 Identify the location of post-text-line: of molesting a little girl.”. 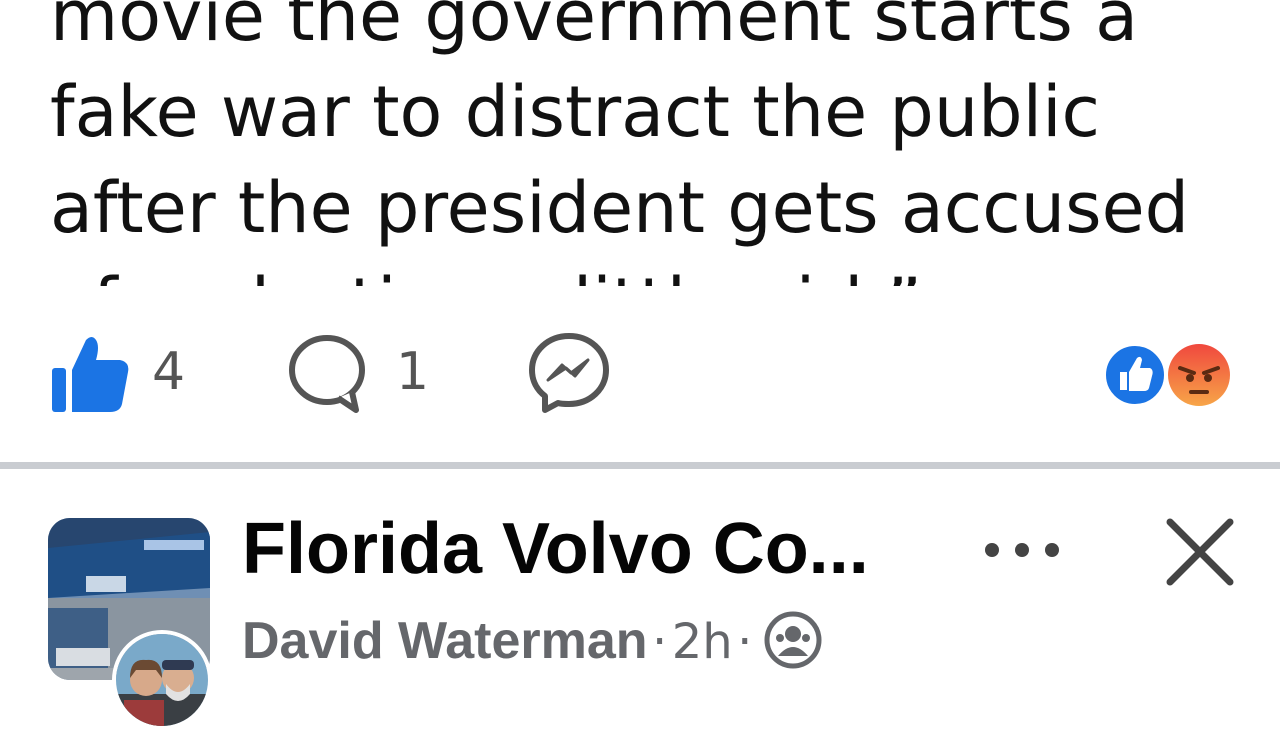
(655, 271).